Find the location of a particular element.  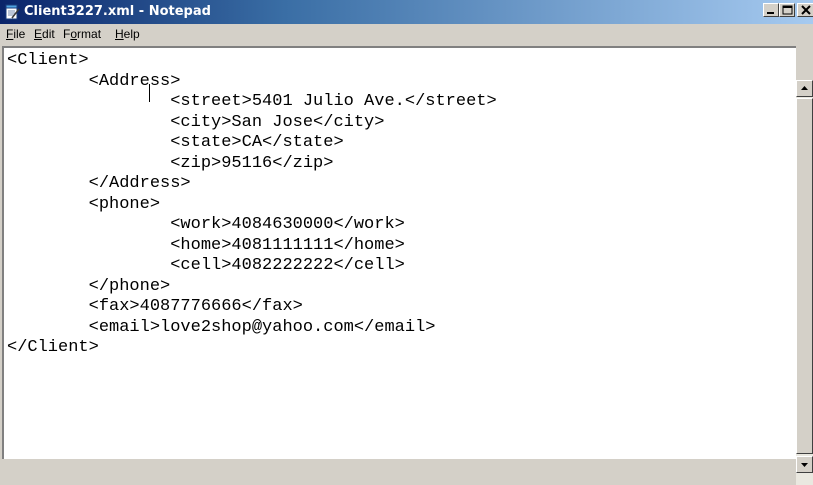

menu-format: Format is located at coordinates (82, 34).